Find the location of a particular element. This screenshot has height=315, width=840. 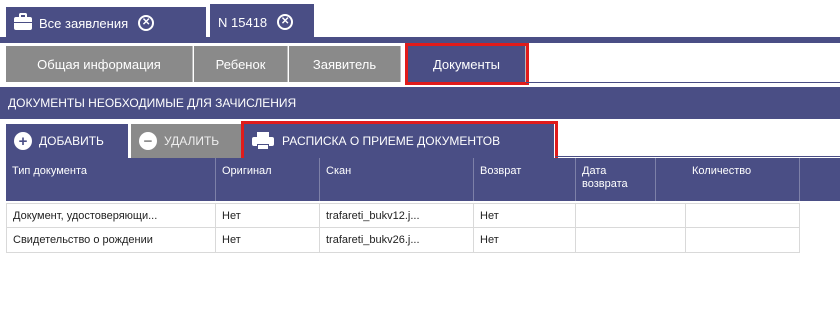

tab-child: Ребенок is located at coordinates (241, 64).